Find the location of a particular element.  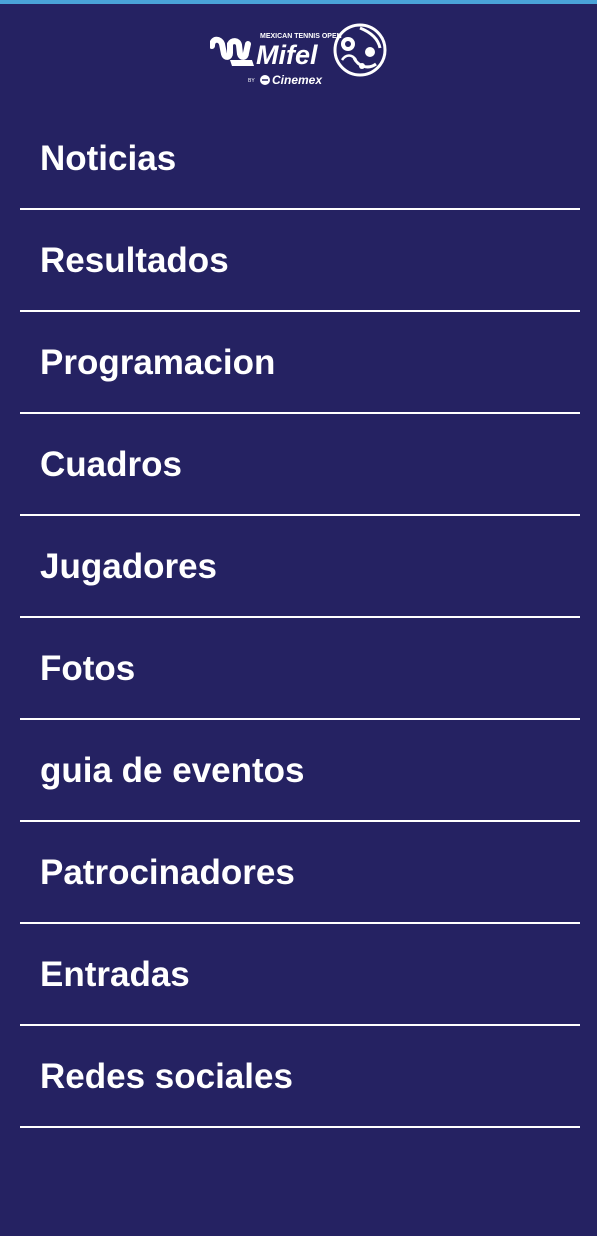

menu-item-label: guia de eventos is located at coordinates (172, 770).